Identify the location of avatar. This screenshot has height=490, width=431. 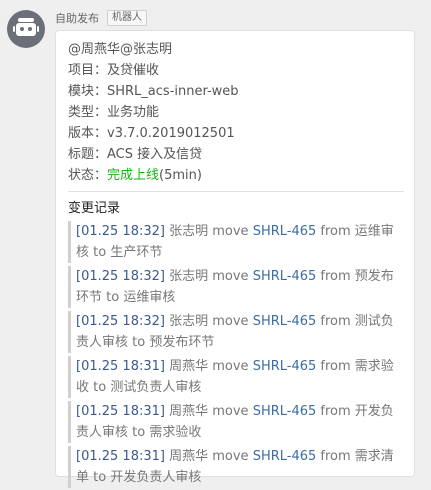
(26, 29).